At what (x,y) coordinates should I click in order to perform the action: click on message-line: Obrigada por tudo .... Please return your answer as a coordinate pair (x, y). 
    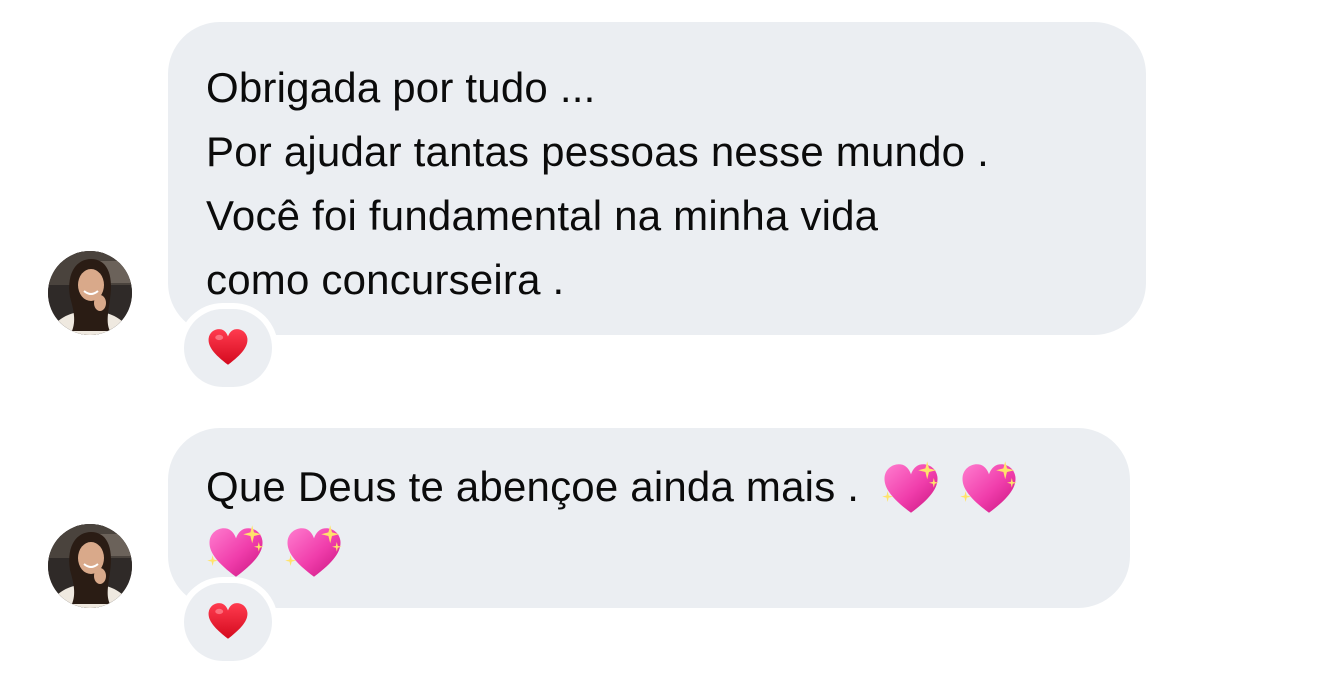
    Looking at the image, I should click on (401, 87).